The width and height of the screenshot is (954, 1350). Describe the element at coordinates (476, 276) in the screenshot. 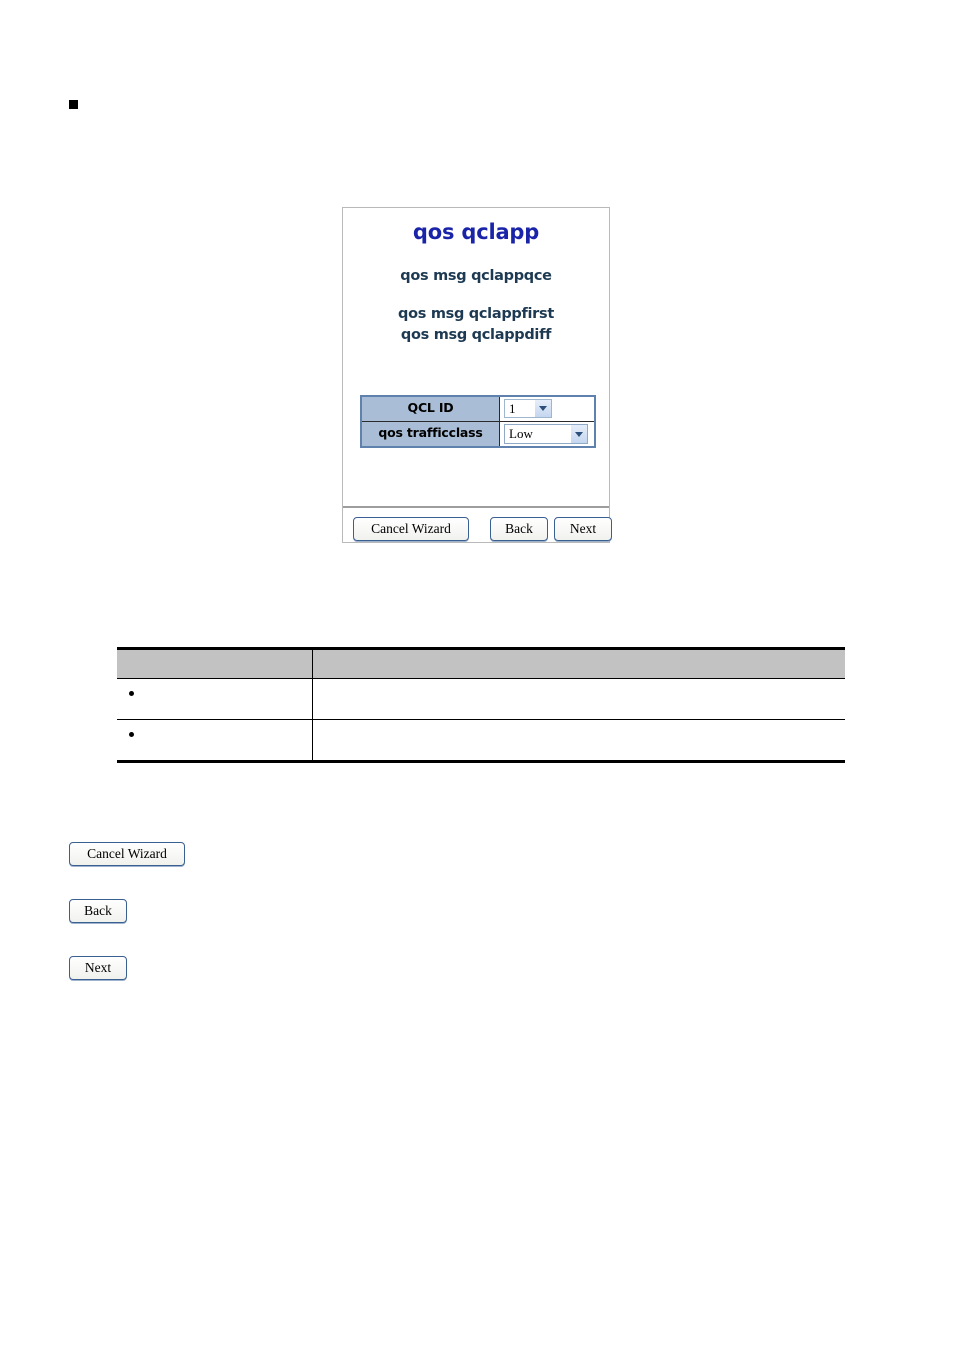

I see `wizard-subtitle-qce: qos msg qclappqce` at that location.